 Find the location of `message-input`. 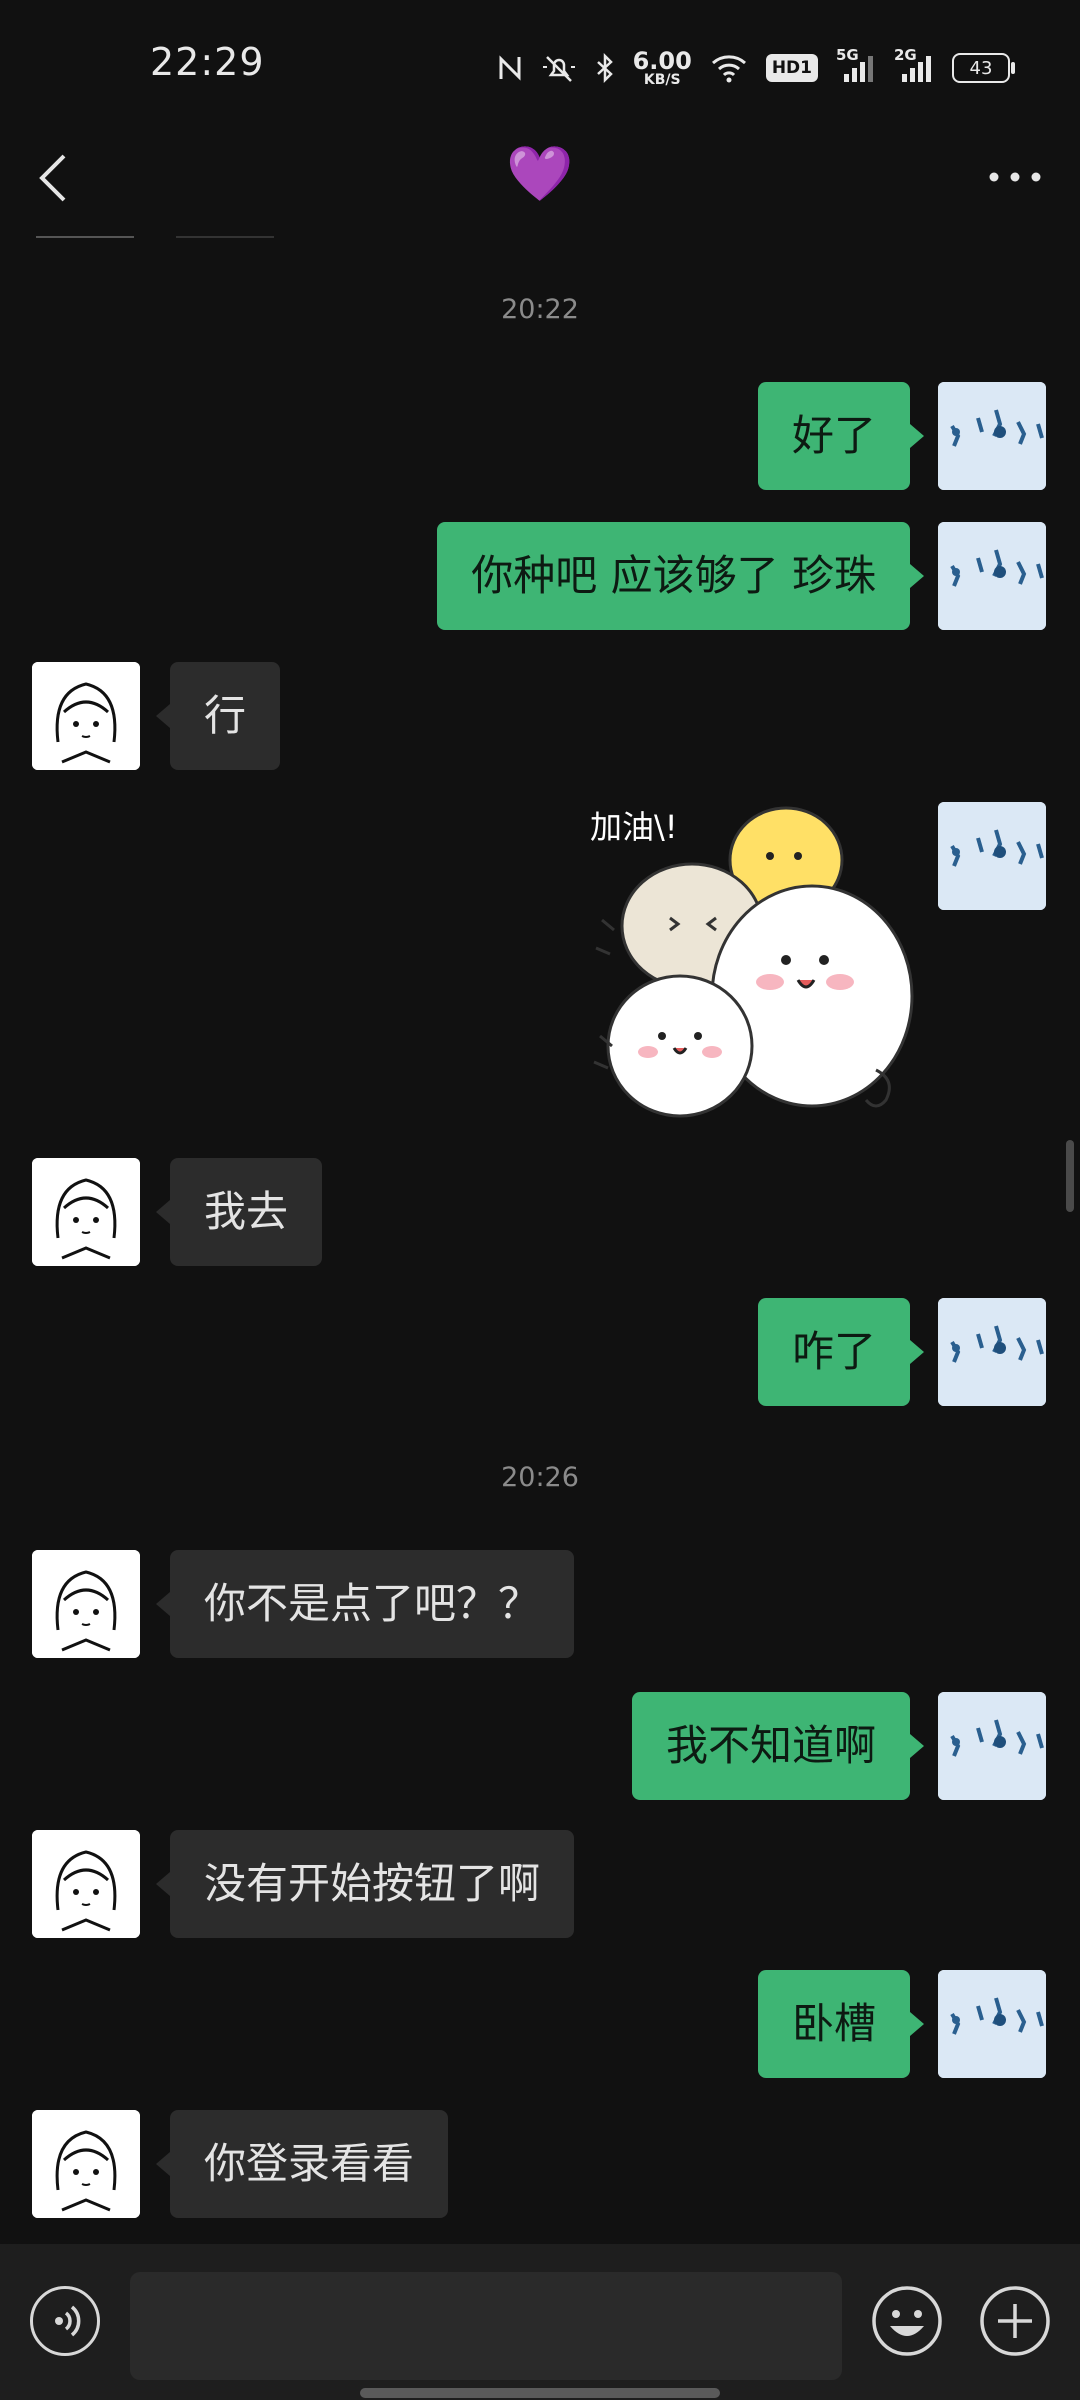

message-input is located at coordinates (486, 2326).